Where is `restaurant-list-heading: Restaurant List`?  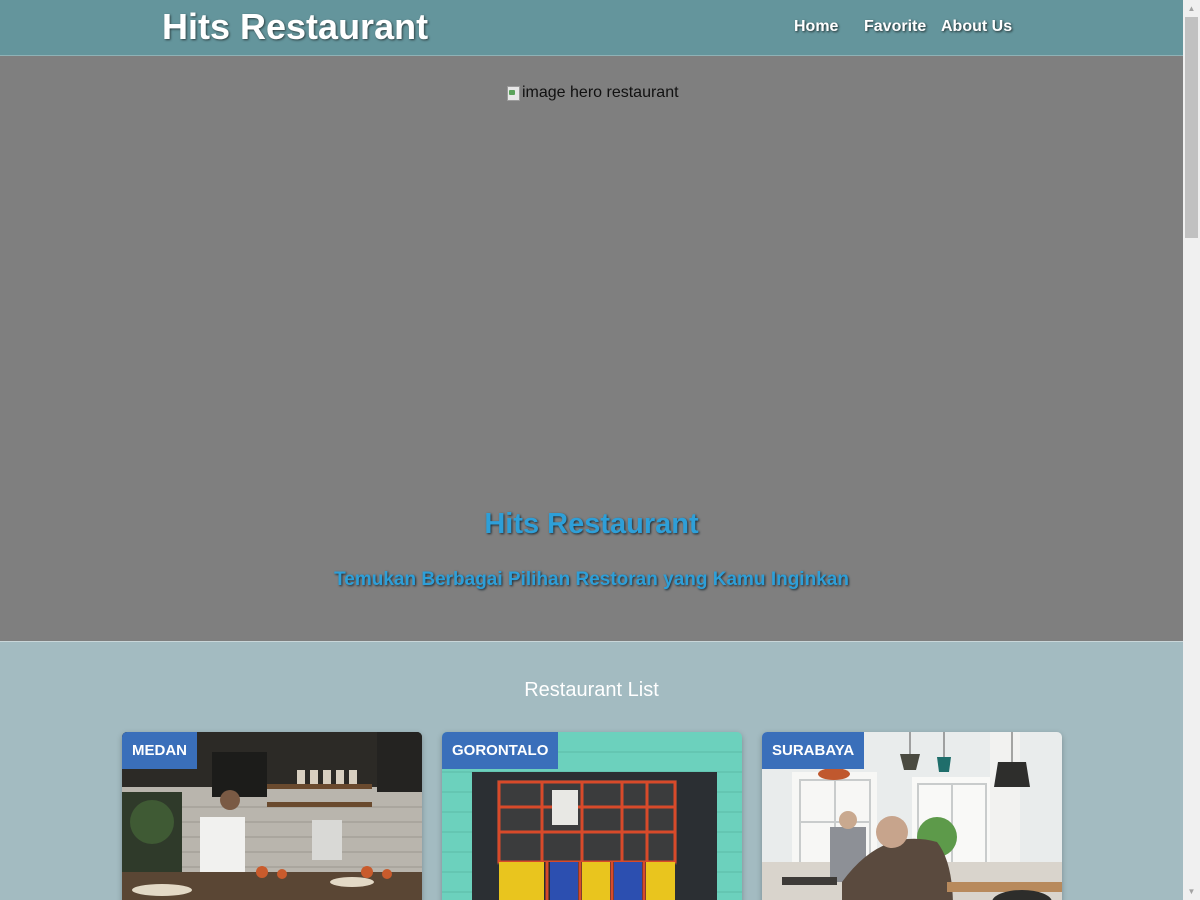 restaurant-list-heading: Restaurant List is located at coordinates (591, 690).